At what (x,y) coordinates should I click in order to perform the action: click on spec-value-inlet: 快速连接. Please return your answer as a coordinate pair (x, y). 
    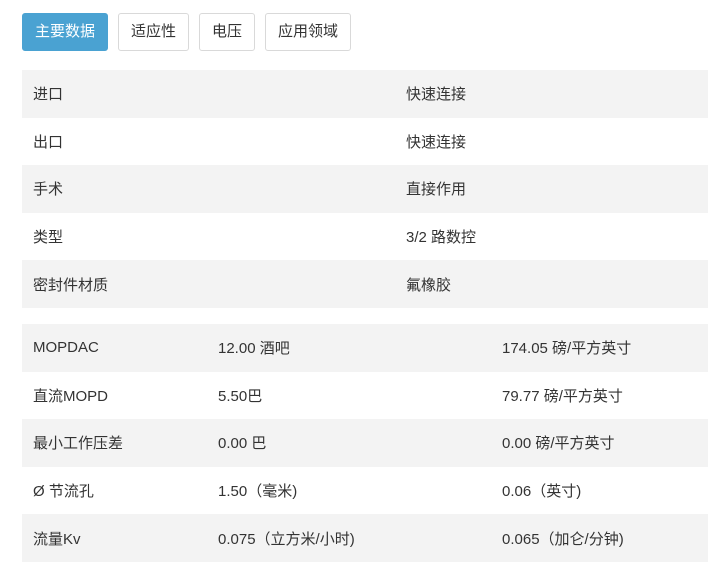
    Looking at the image, I should click on (551, 94).